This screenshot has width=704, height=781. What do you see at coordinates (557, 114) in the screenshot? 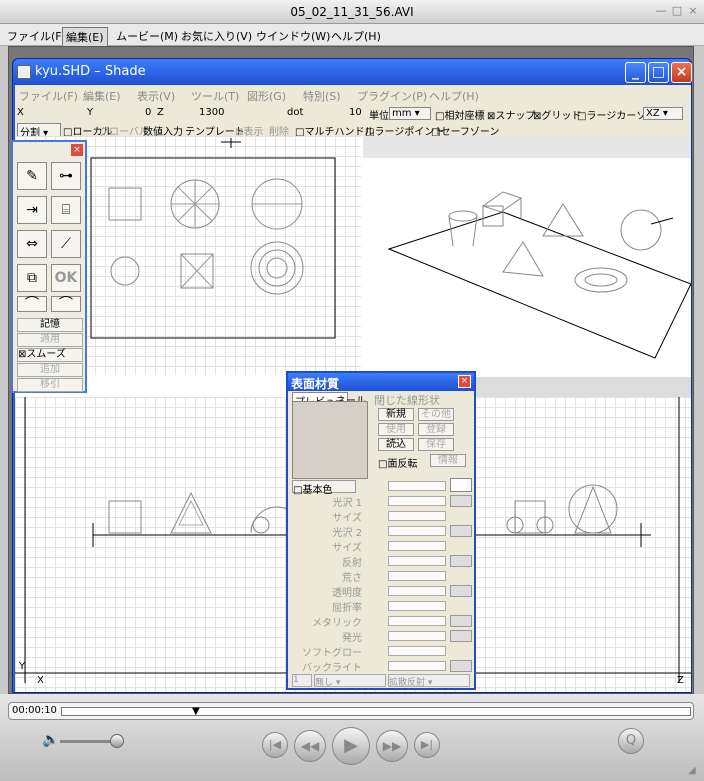
I see `grid-checkbox: ⊠グリッド` at bounding box center [557, 114].